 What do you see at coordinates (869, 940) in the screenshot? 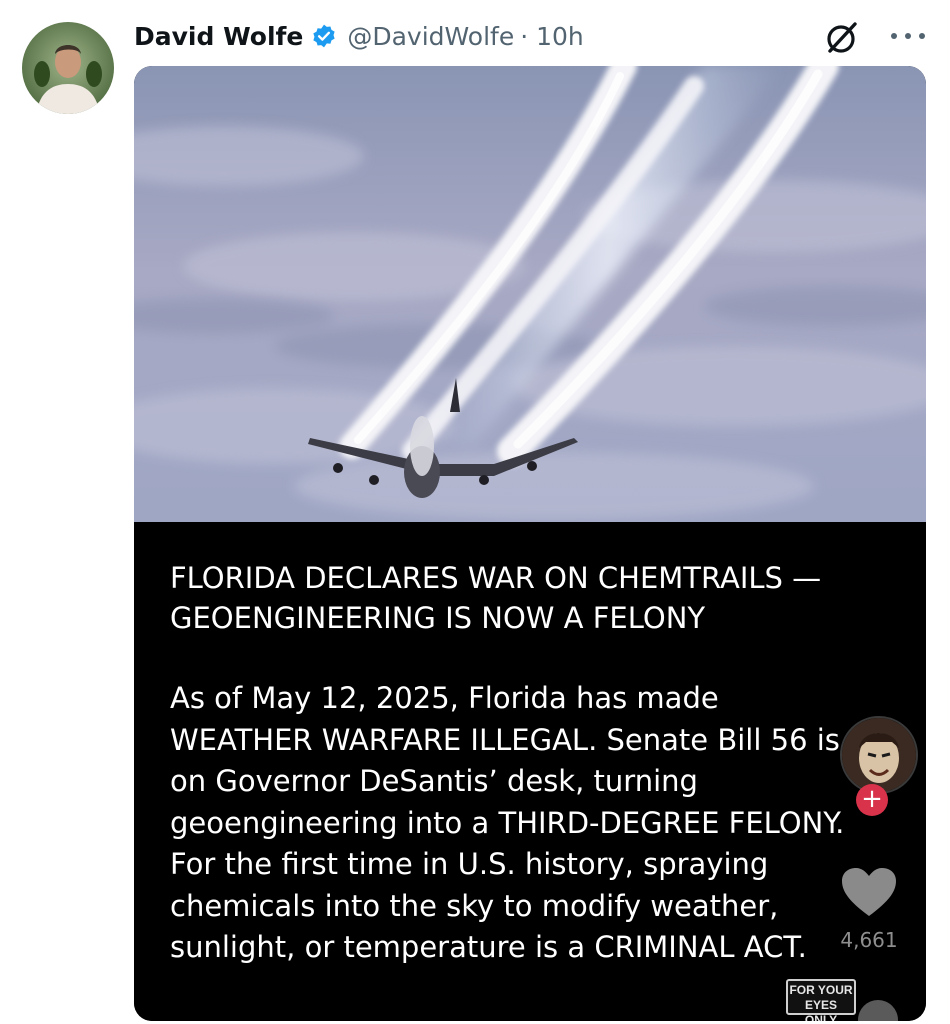
I see `like-count: 4,661` at bounding box center [869, 940].